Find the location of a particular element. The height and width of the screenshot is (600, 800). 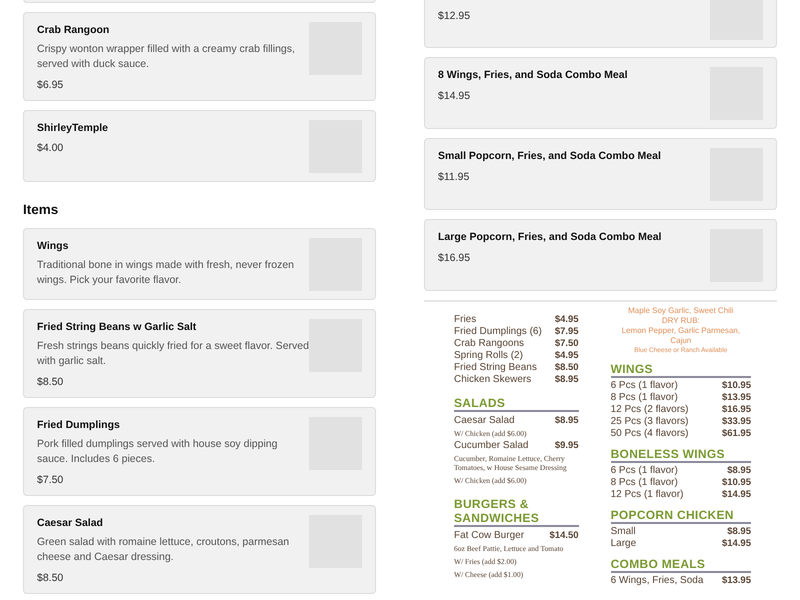

dish-price: $14.50 is located at coordinates (564, 536).